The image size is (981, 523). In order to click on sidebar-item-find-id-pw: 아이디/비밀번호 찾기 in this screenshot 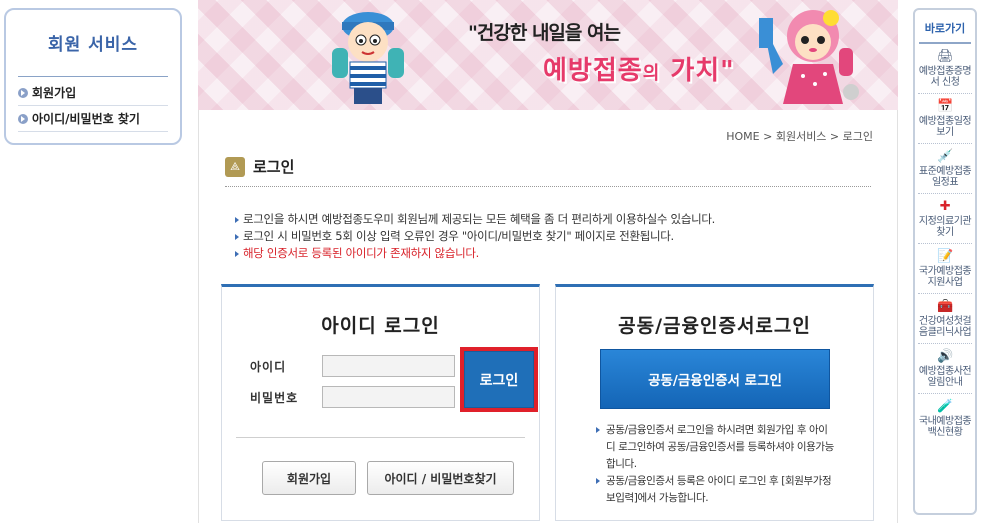, I will do `click(93, 119)`.